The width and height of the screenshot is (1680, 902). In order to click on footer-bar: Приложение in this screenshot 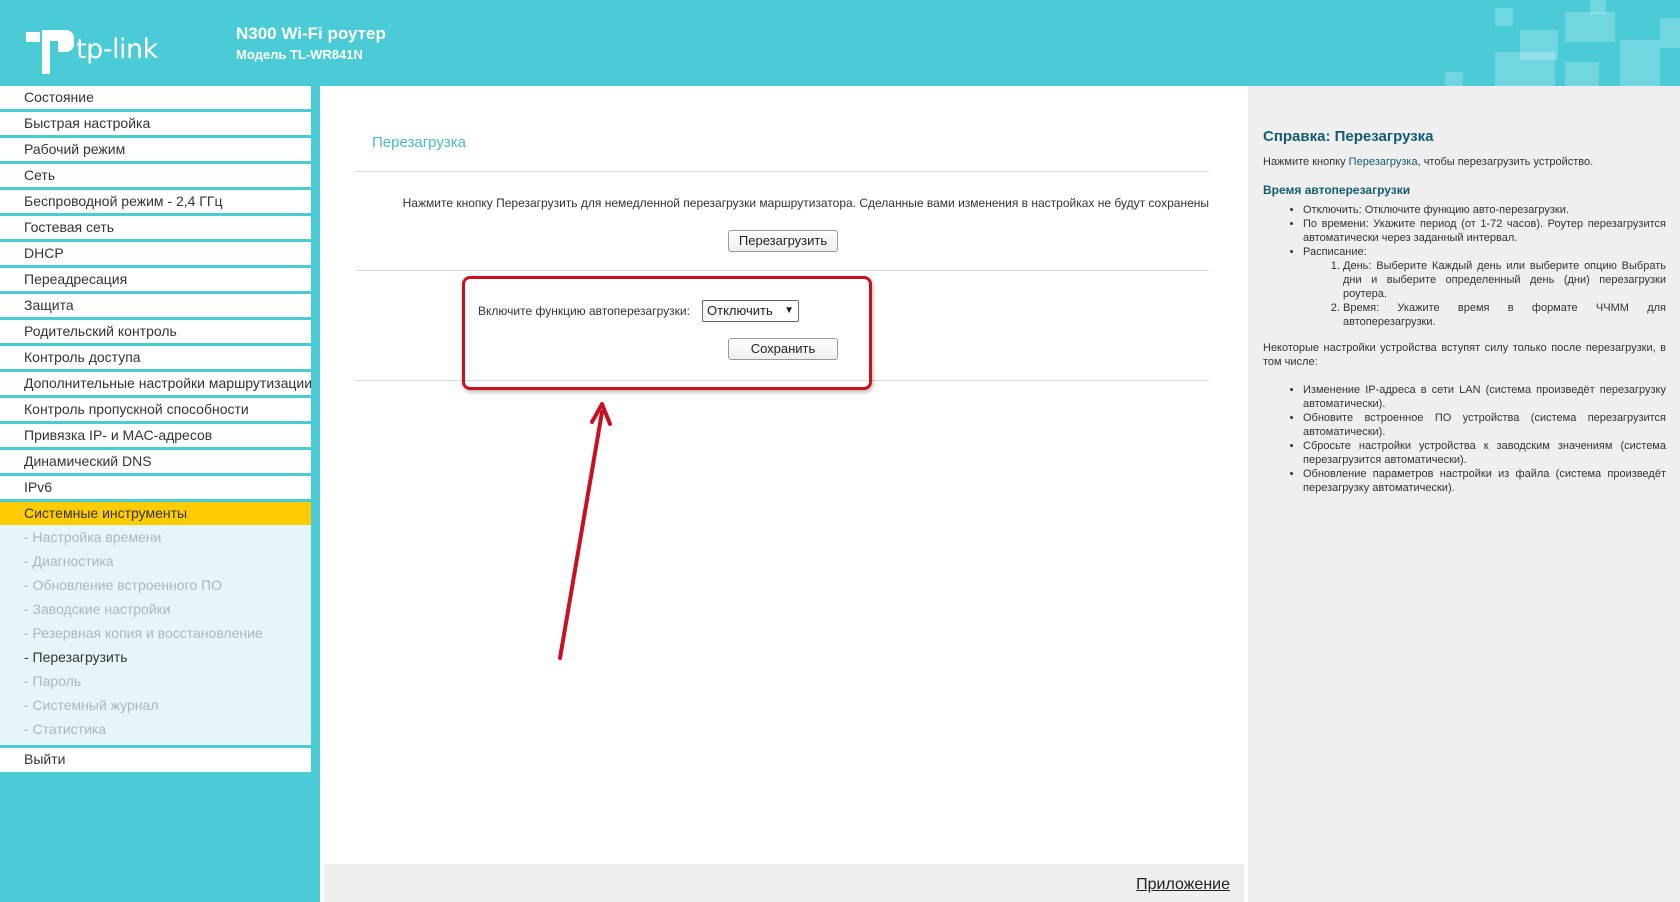, I will do `click(784, 883)`.